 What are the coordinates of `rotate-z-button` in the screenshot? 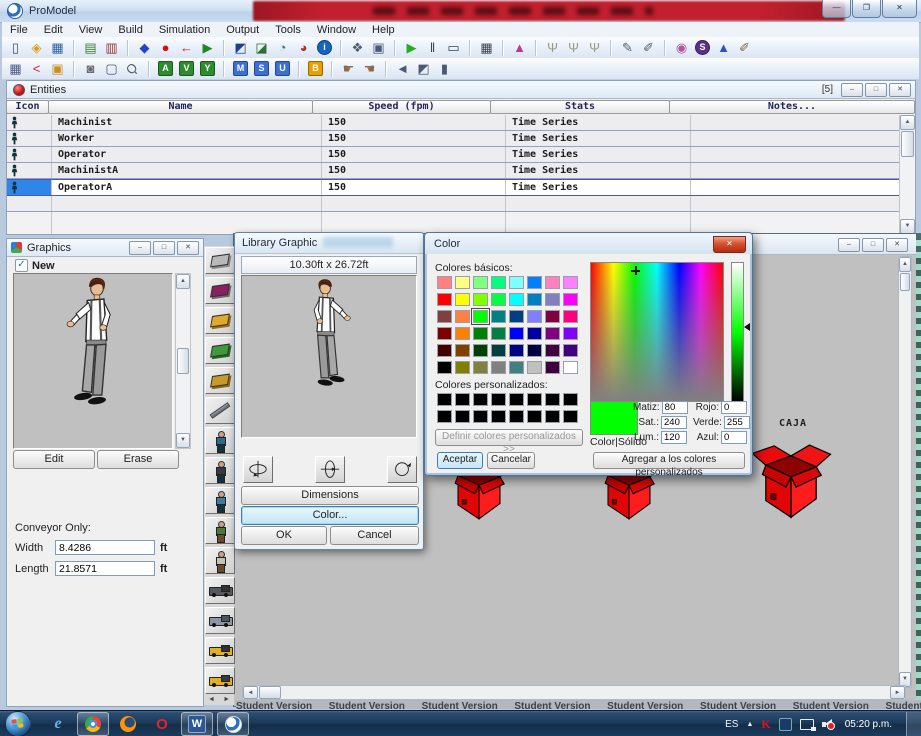 It's located at (402, 469).